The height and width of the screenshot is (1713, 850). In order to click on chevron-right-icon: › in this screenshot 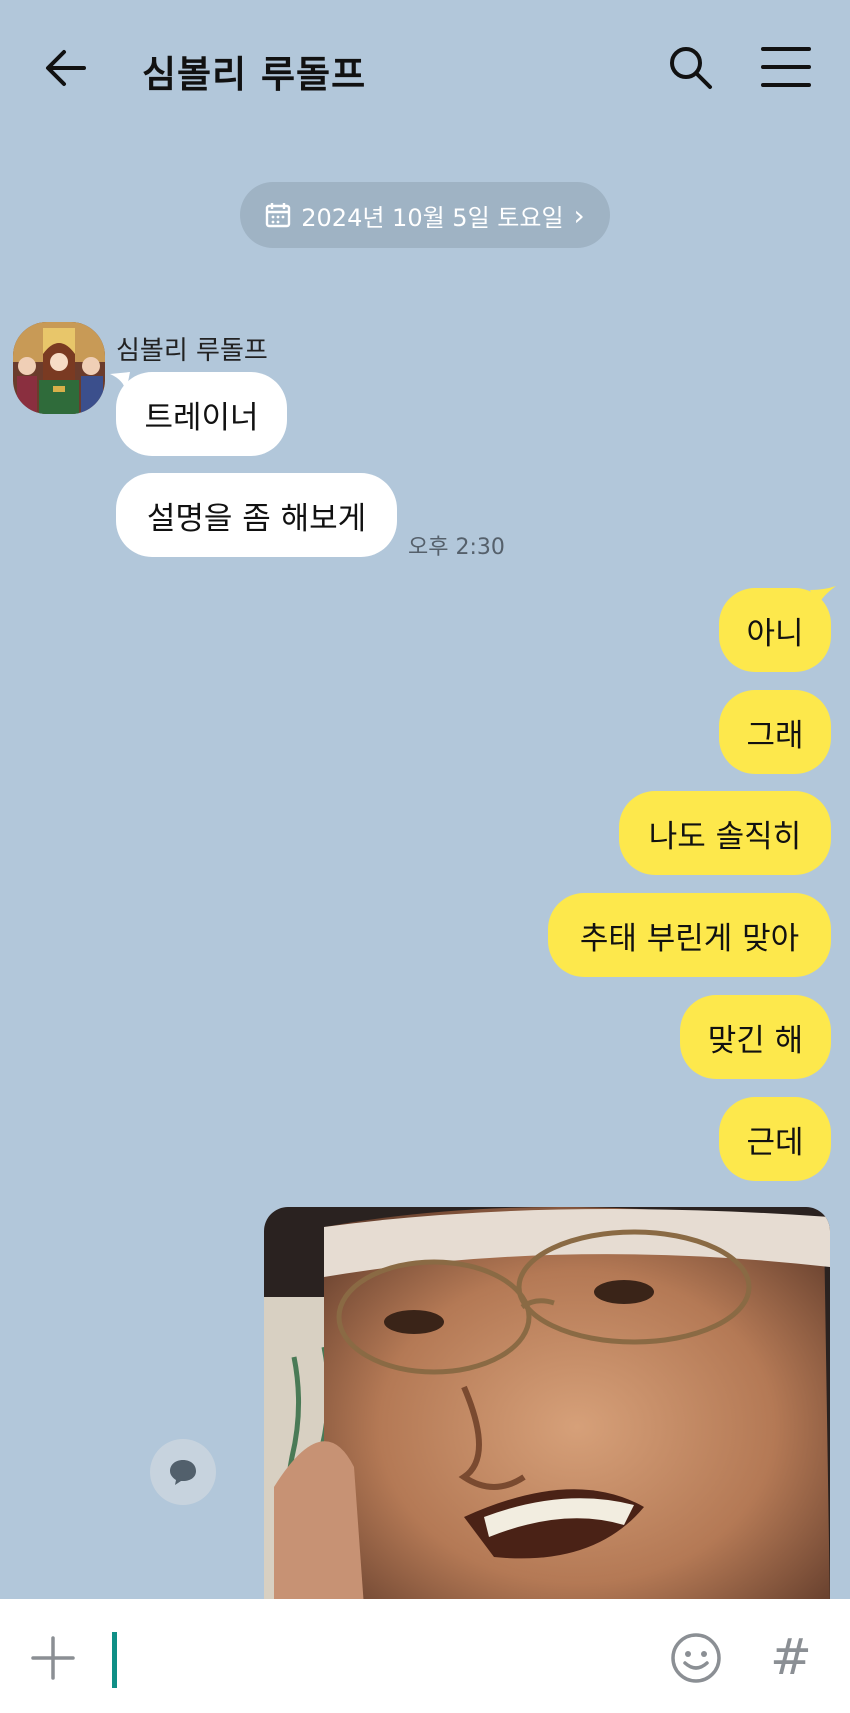, I will do `click(579, 215)`.